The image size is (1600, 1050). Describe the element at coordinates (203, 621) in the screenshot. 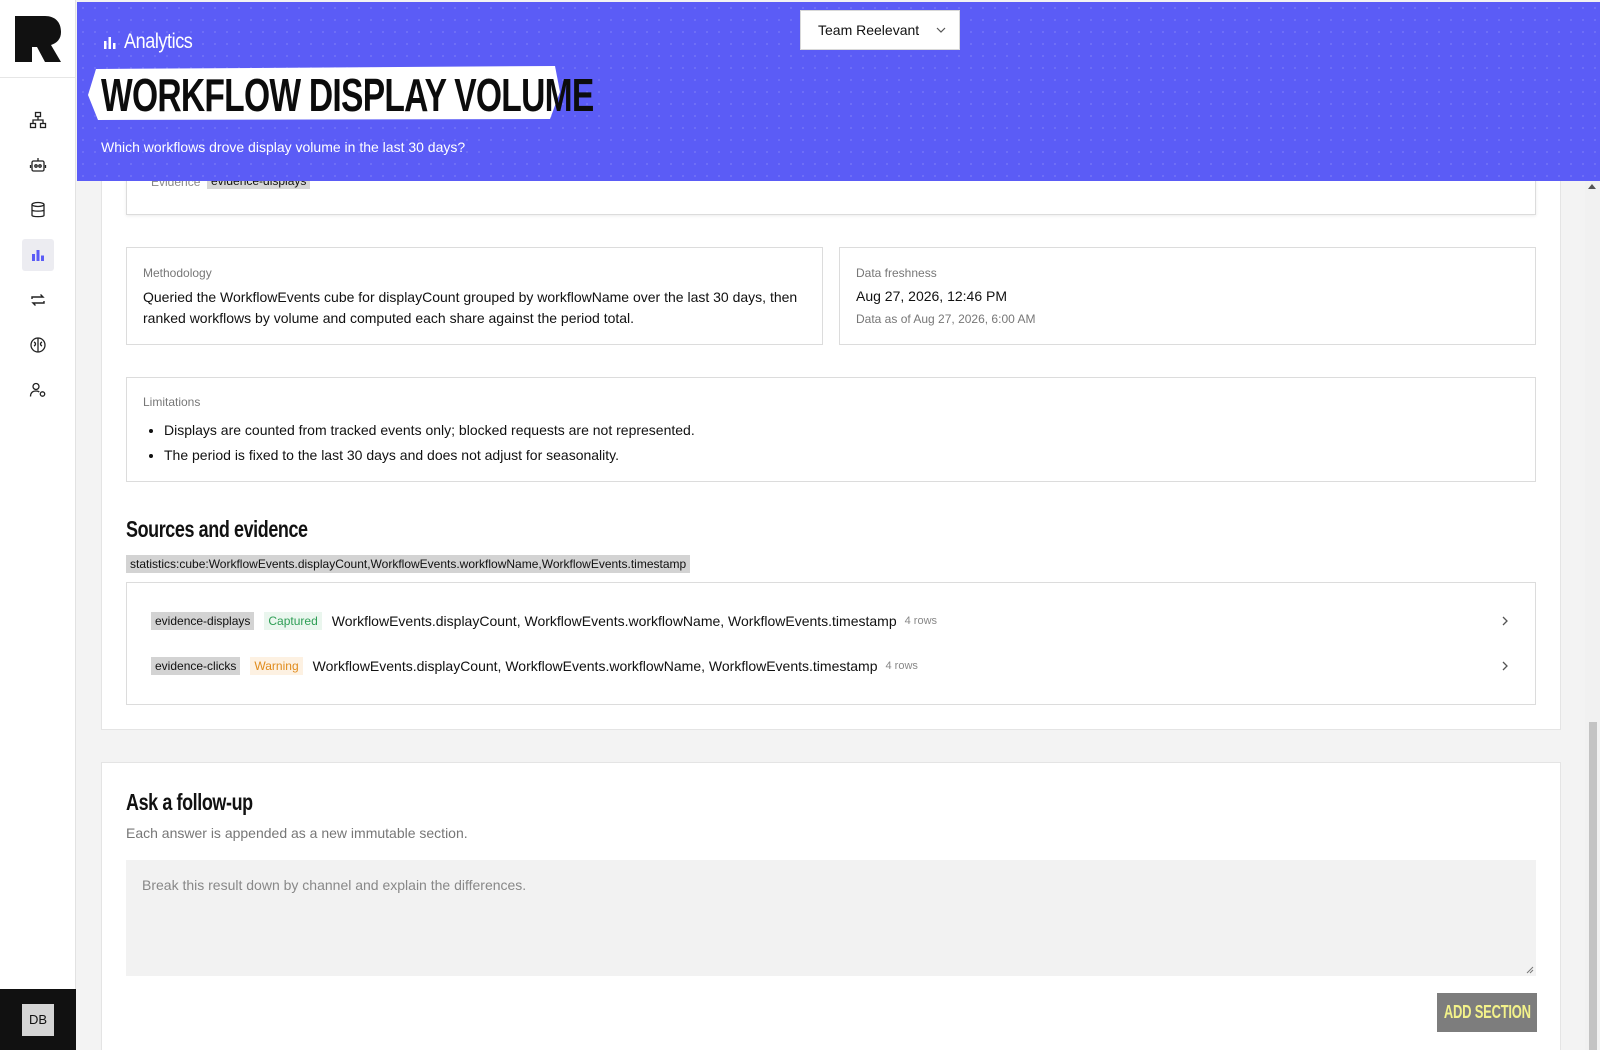

I see `evidence-id: evidence-displays` at that location.